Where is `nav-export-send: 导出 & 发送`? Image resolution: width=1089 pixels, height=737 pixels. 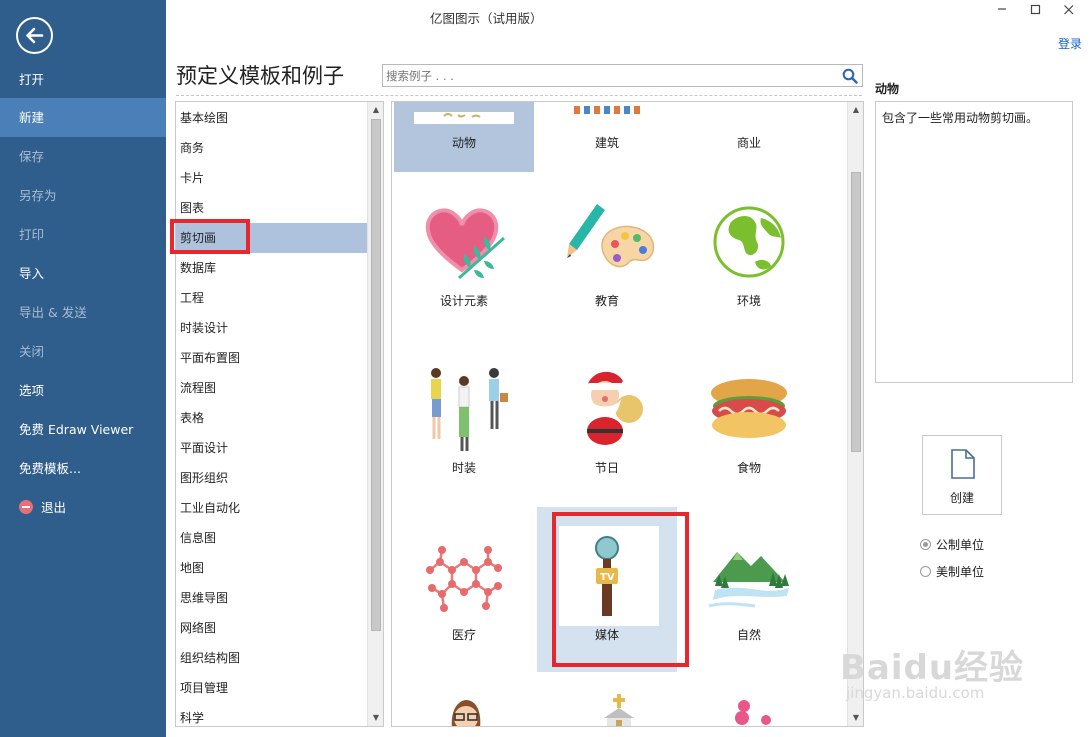 nav-export-send: 导出 & 发送 is located at coordinates (83, 312).